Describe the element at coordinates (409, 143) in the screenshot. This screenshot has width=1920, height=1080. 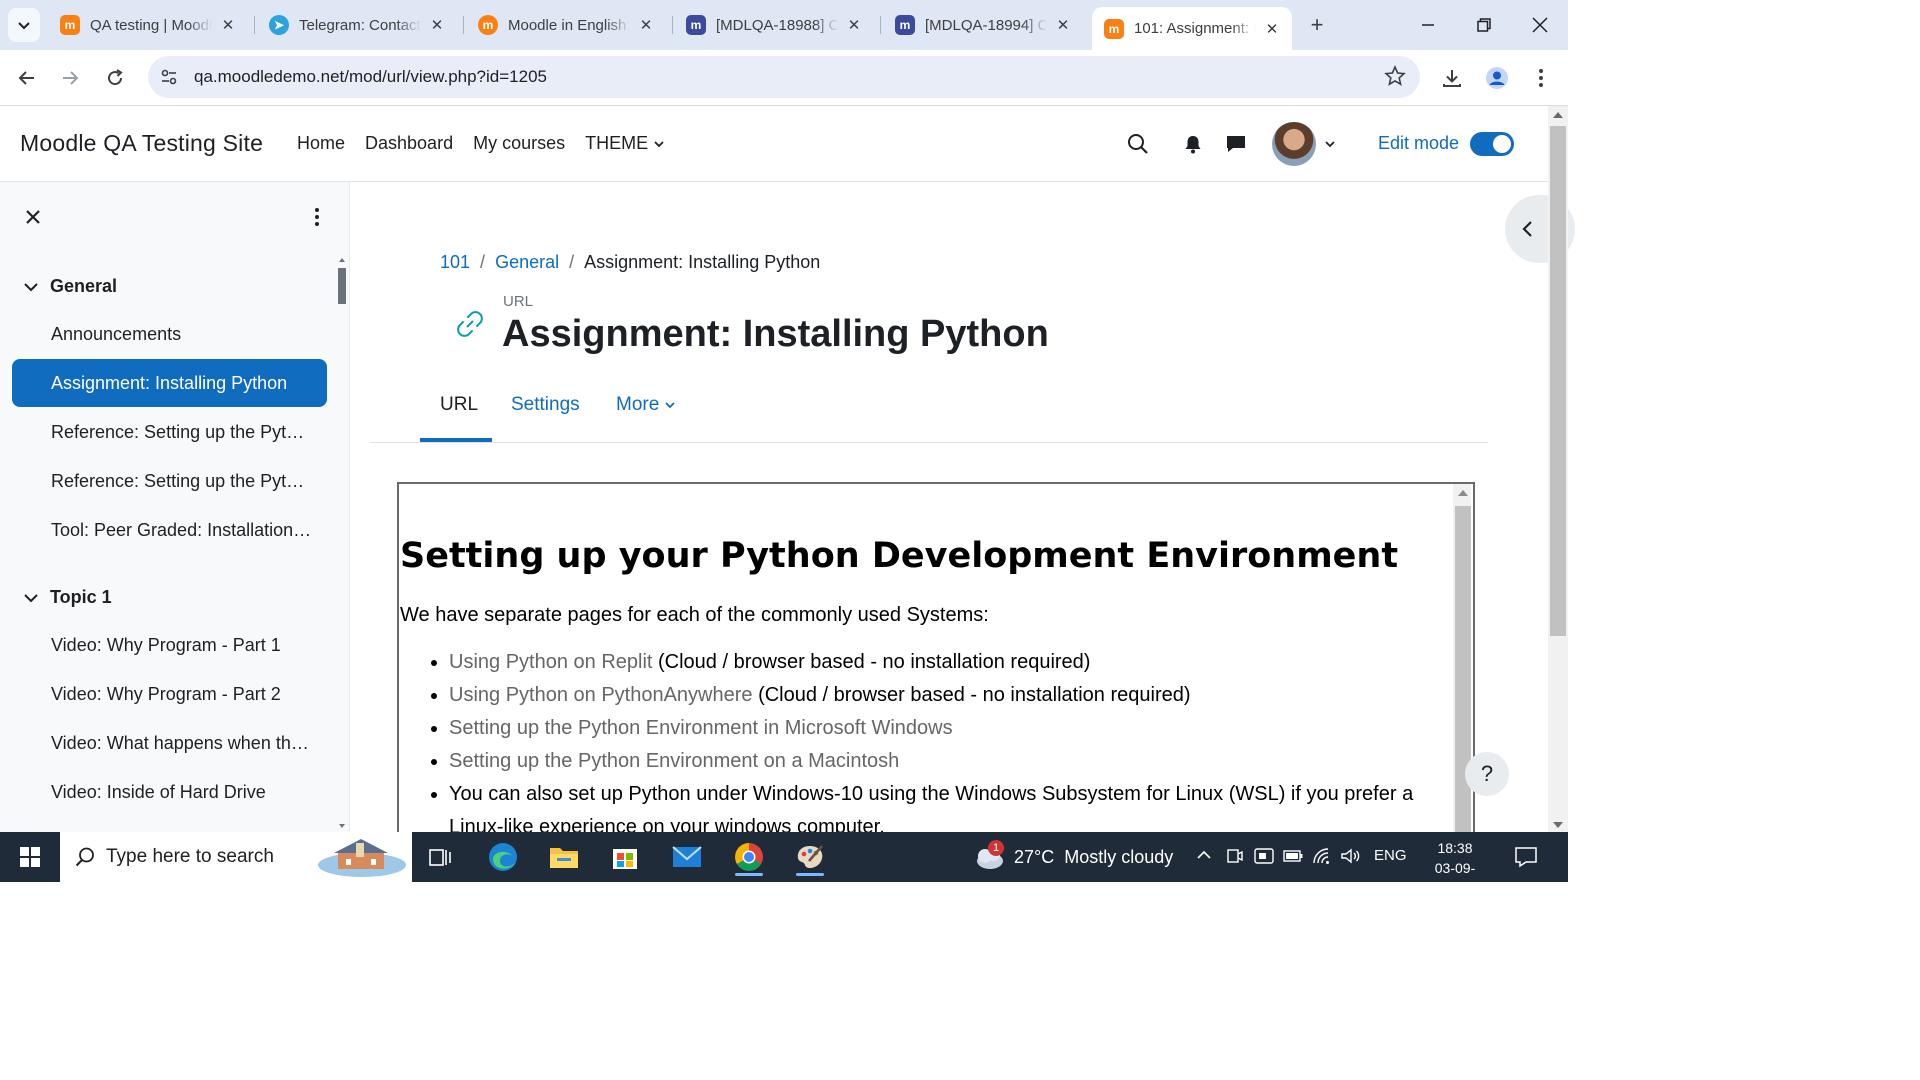
I see `nav-dashboard: Dashboard` at that location.